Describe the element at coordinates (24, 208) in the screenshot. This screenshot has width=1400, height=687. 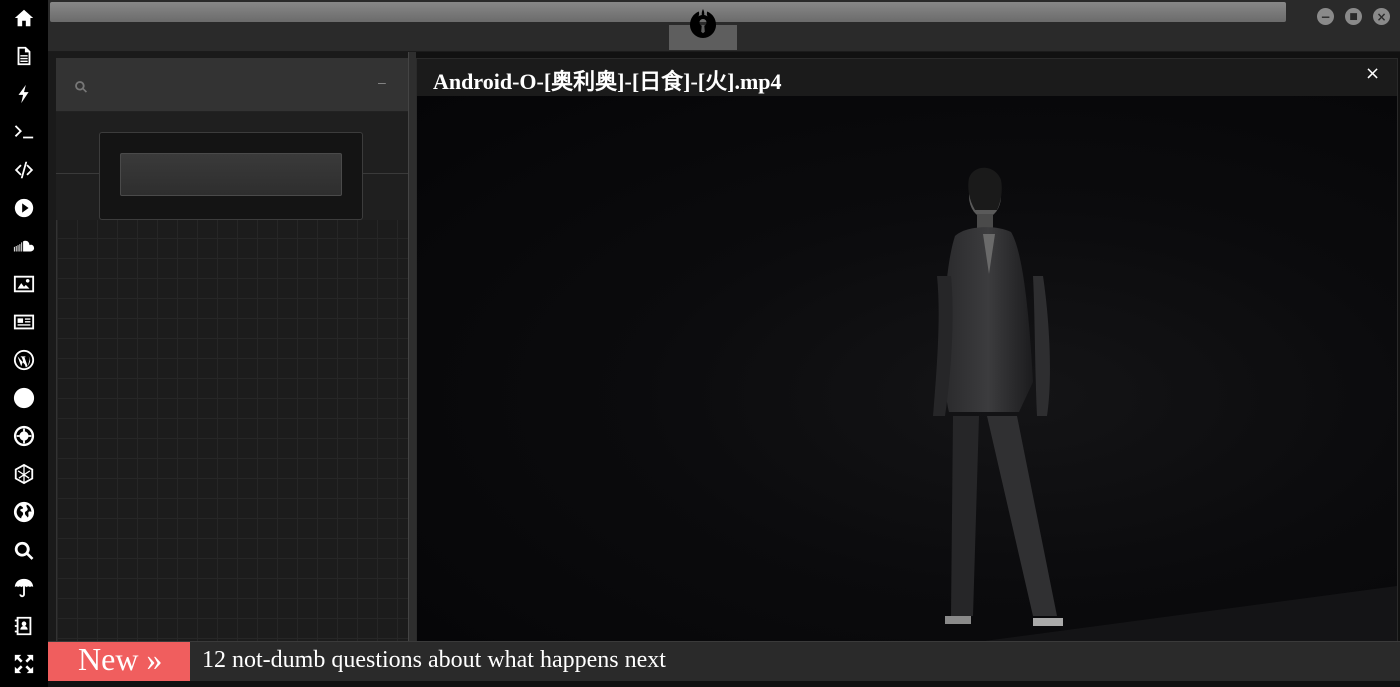
I see `play-circle-icon` at that location.